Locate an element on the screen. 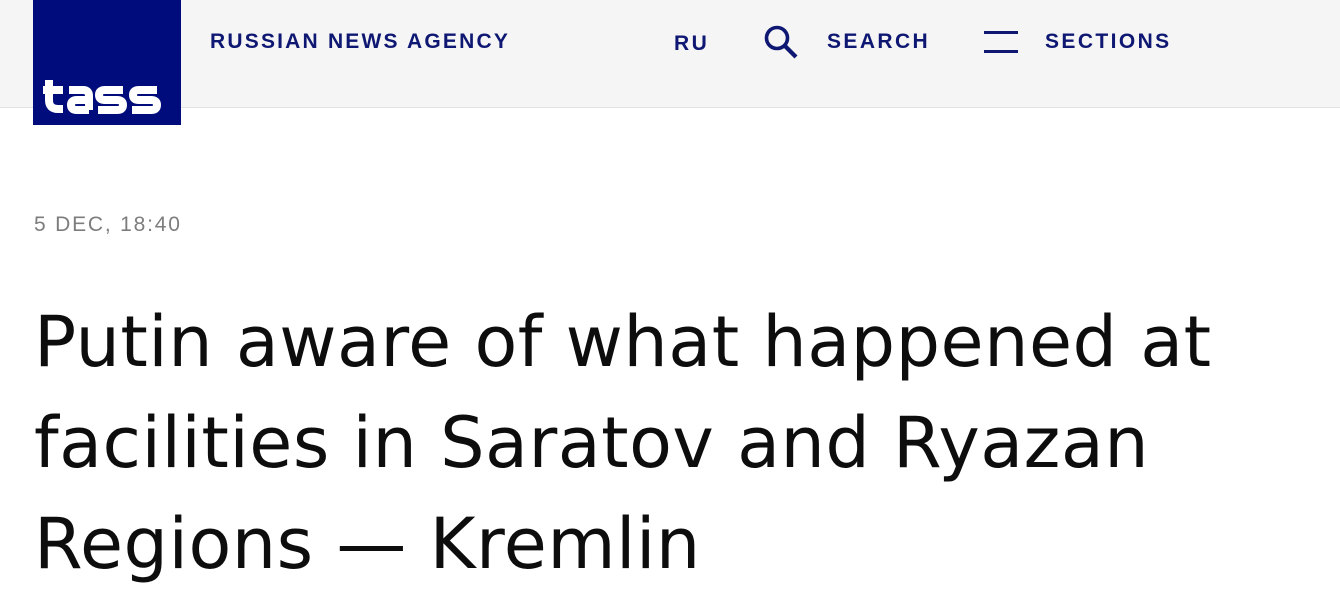 This screenshot has height=601, width=1340. article-dateline: 5 DEC, 18:40 is located at coordinates (108, 224).